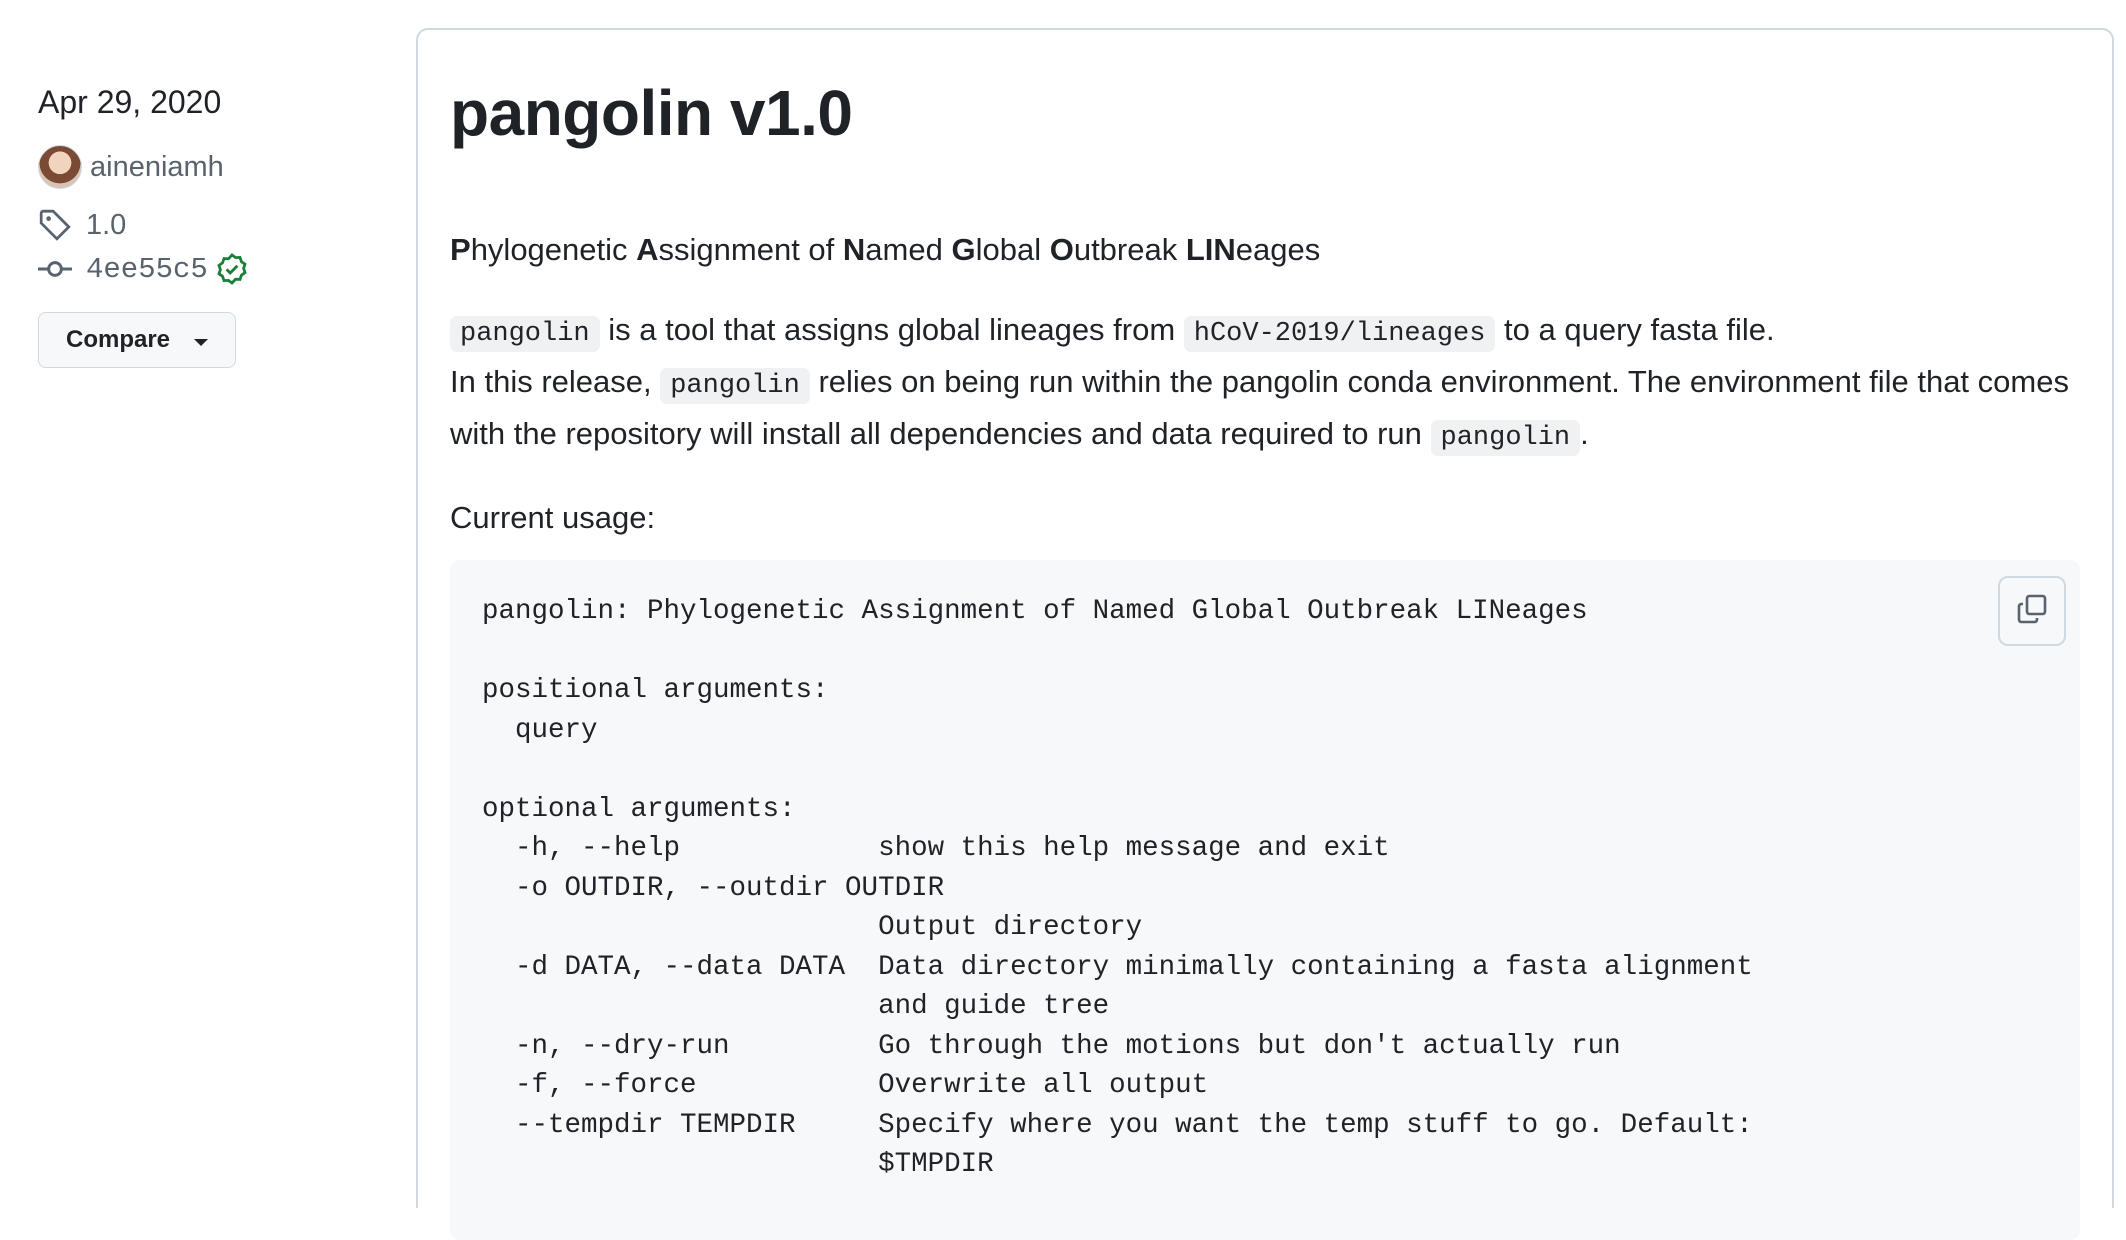 Image resolution: width=2126 pixels, height=1240 pixels. I want to click on tag-icon, so click(58, 225).